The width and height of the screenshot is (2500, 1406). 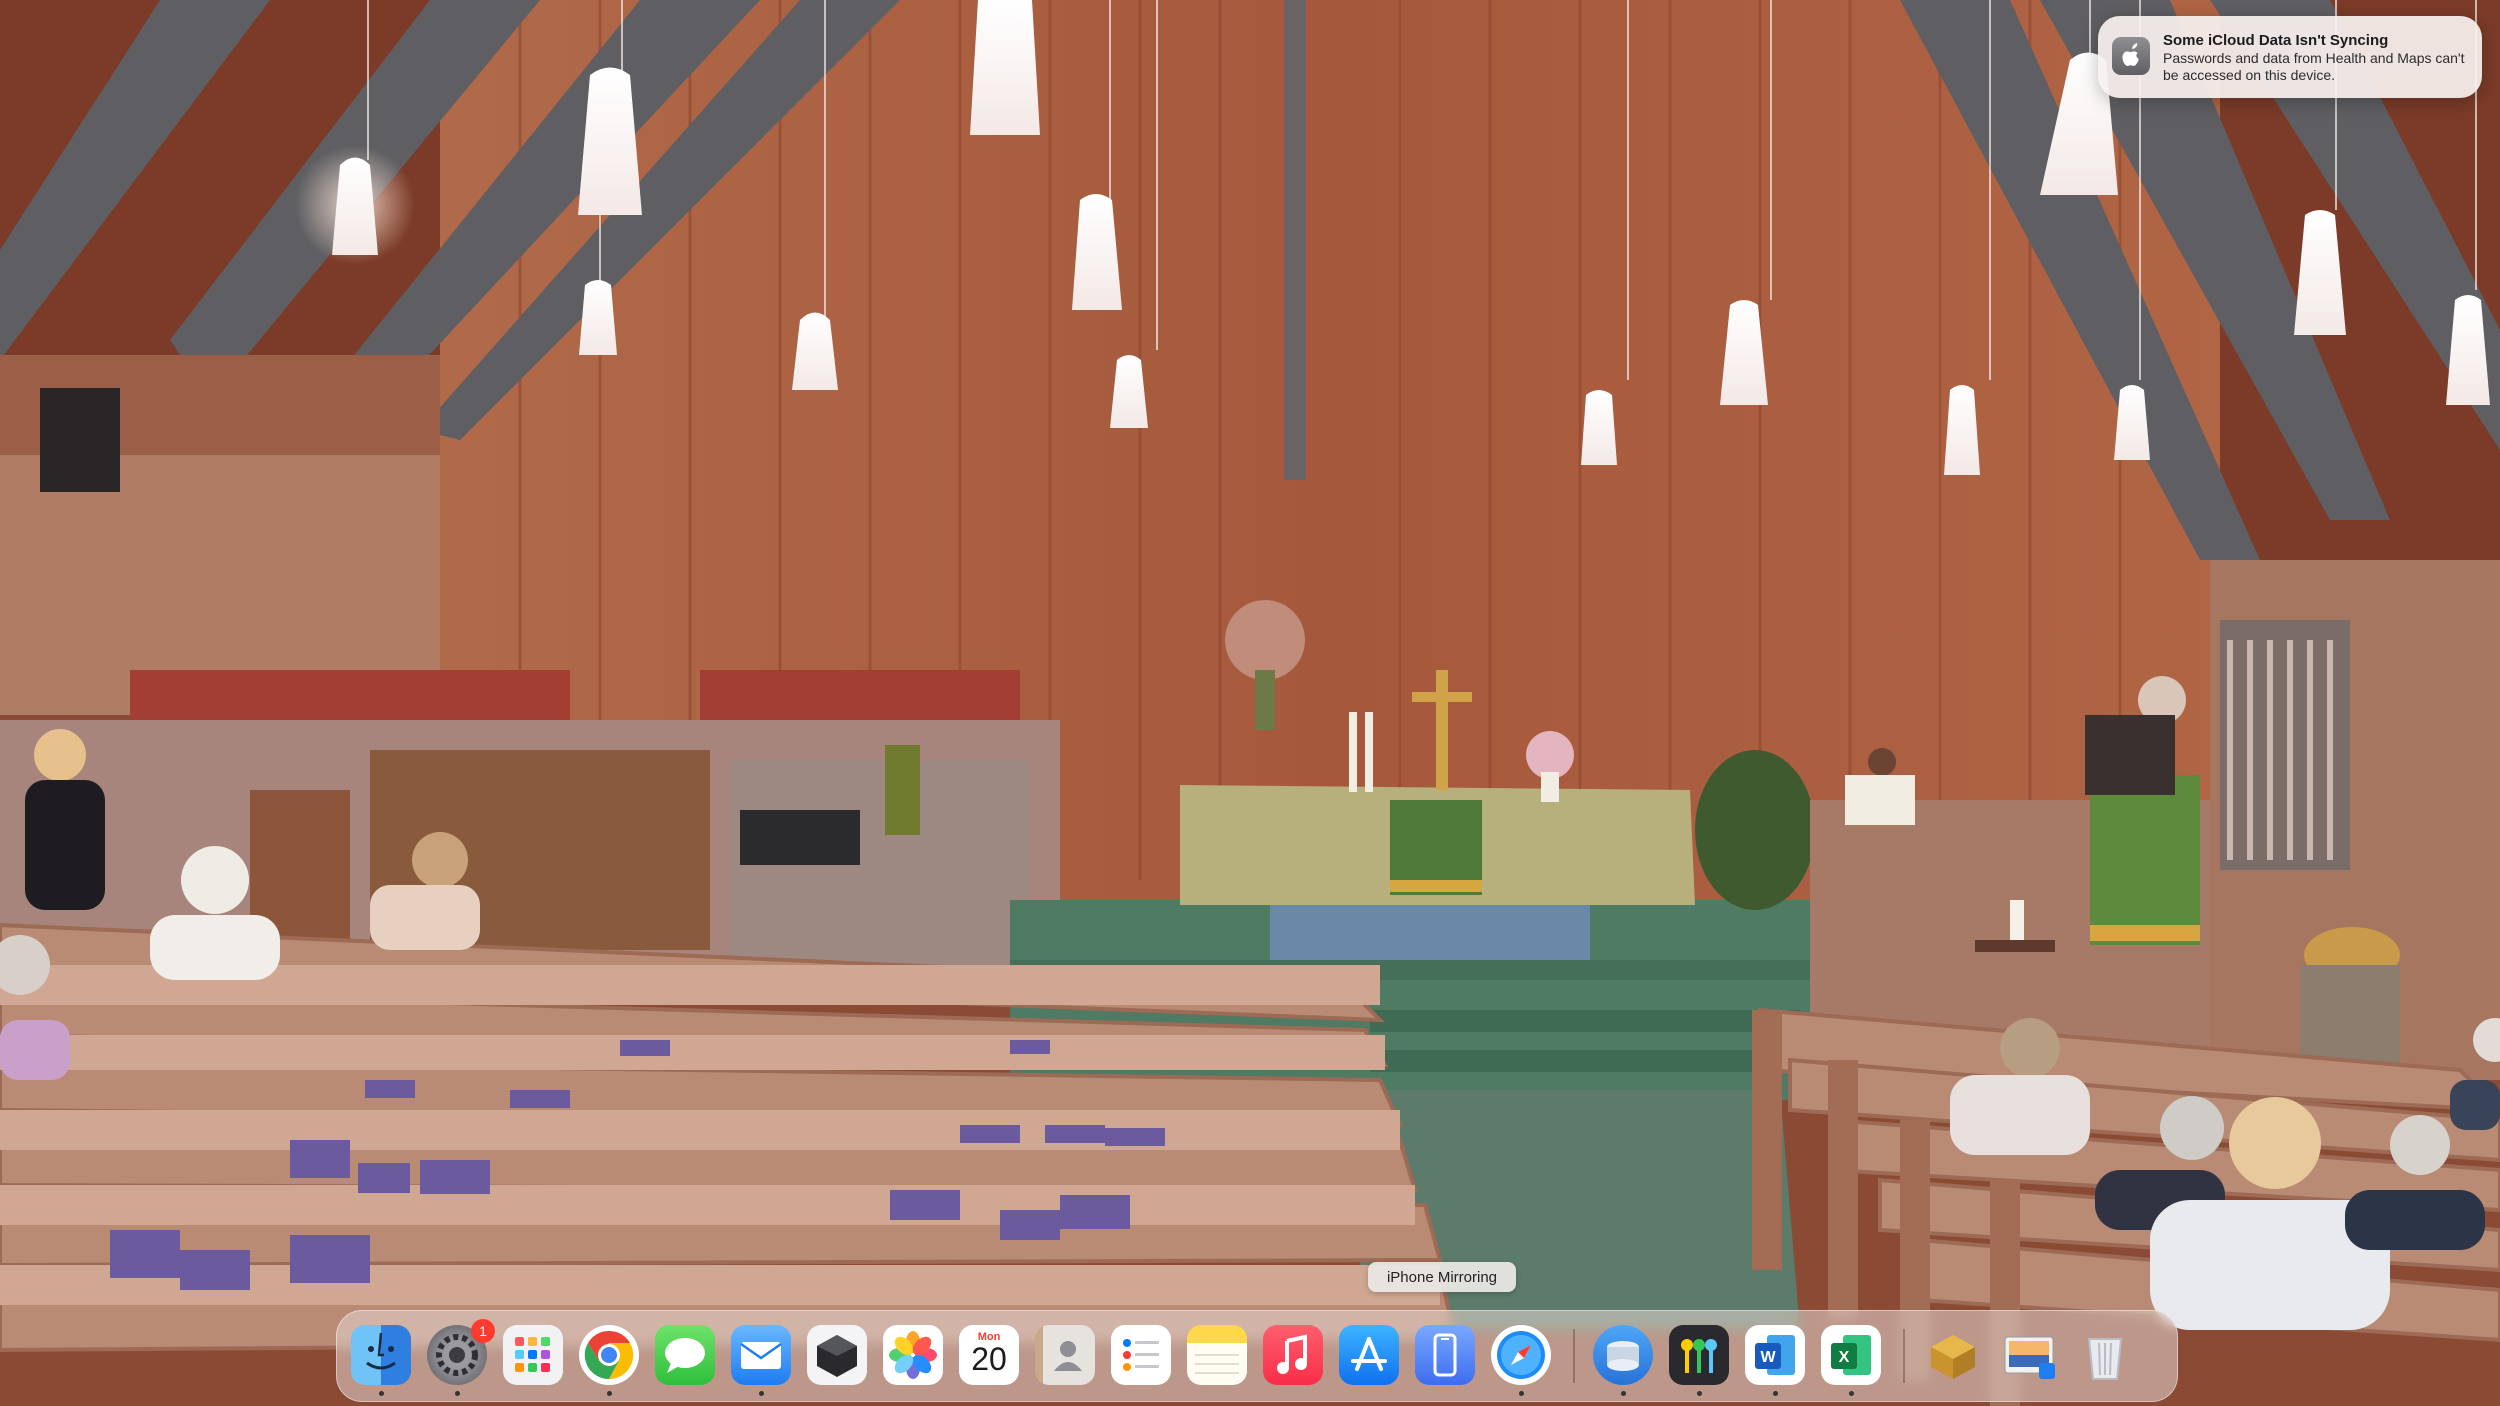 I want to click on chrome-icon, so click(x=609, y=1355).